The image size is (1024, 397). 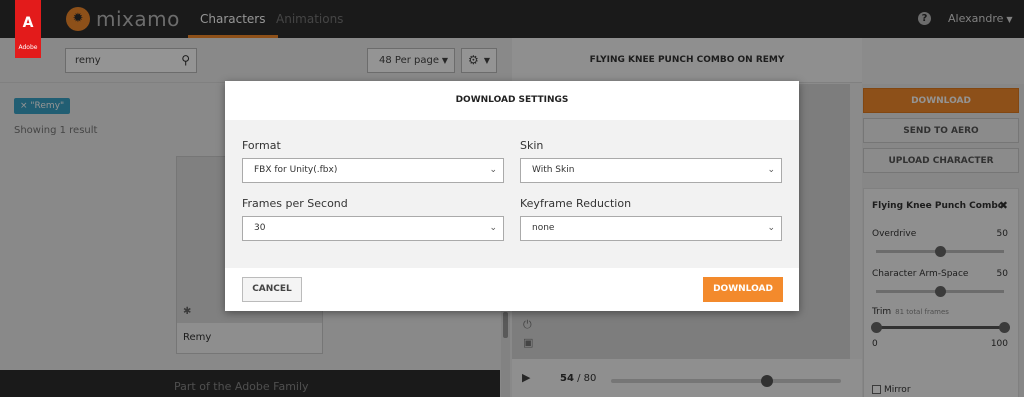 What do you see at coordinates (261, 145) in the screenshot?
I see `format-label: Format` at bounding box center [261, 145].